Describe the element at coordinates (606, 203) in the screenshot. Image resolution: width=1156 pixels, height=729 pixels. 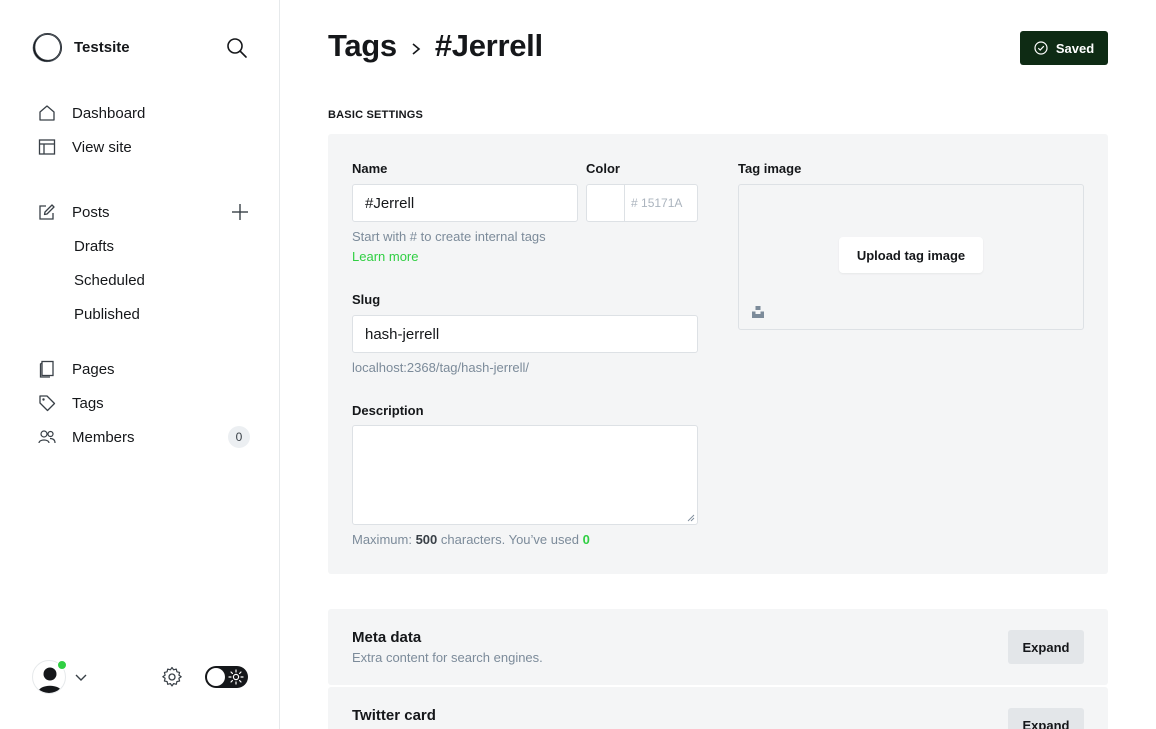
I see `color-swatch` at that location.